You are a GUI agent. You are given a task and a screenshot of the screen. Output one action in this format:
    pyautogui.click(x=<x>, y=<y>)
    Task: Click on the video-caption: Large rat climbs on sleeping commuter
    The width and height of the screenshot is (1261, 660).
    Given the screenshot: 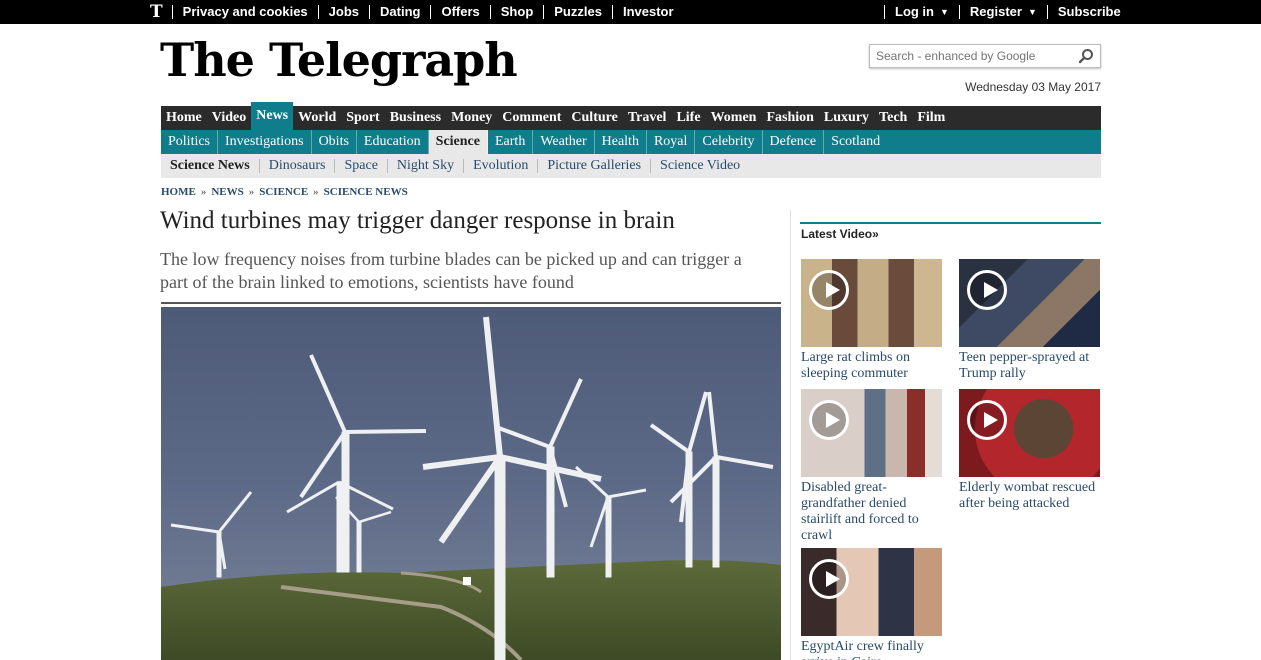 What is the action you would take?
    pyautogui.click(x=871, y=366)
    